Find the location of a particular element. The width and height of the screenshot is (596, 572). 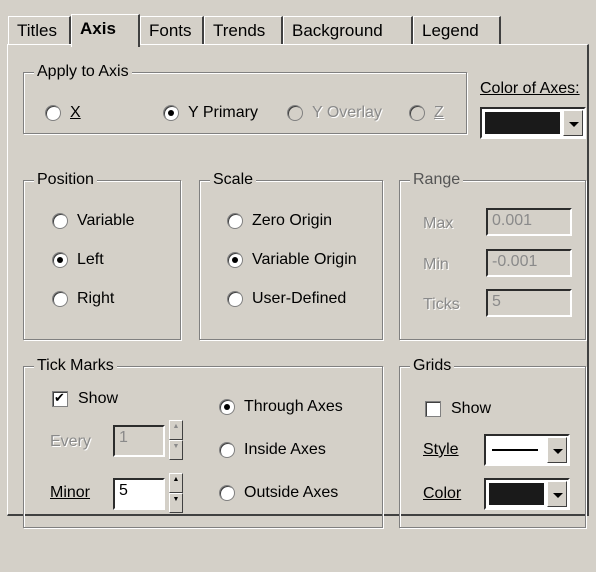

scale-user-defined-radio: User-Defined is located at coordinates (286, 299).